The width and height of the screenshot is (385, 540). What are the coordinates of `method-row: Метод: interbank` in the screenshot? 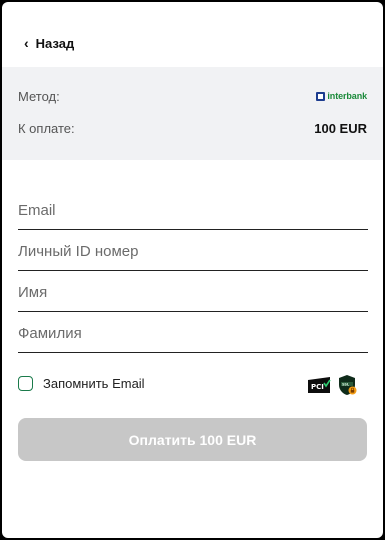 It's located at (192, 96).